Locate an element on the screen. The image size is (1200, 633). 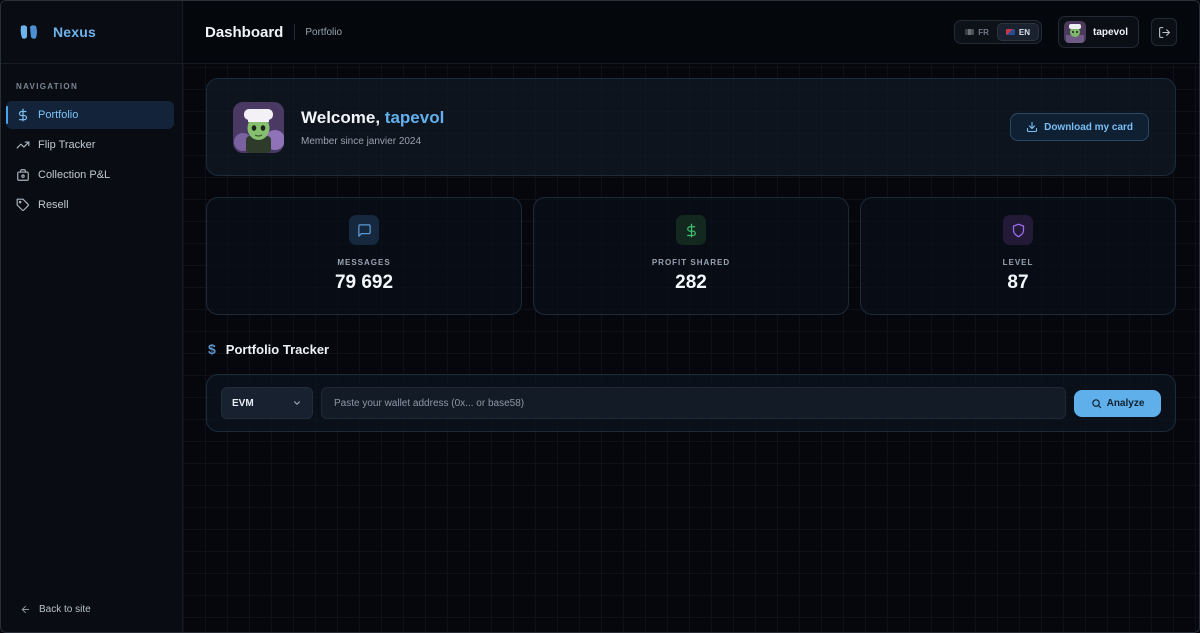
language-option-en: EN is located at coordinates (1017, 32).